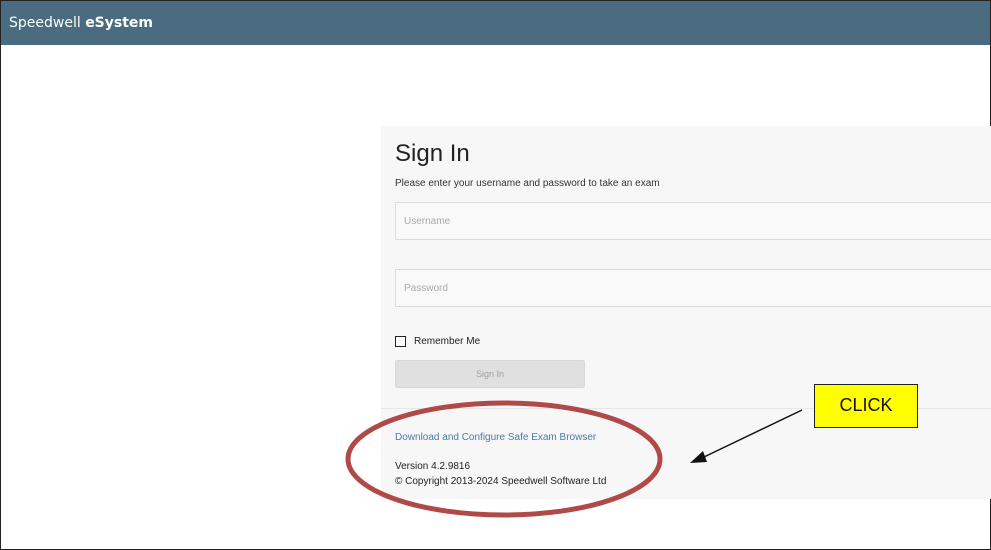 The width and height of the screenshot is (991, 550). I want to click on brand-name: Speedwell, so click(47, 23).